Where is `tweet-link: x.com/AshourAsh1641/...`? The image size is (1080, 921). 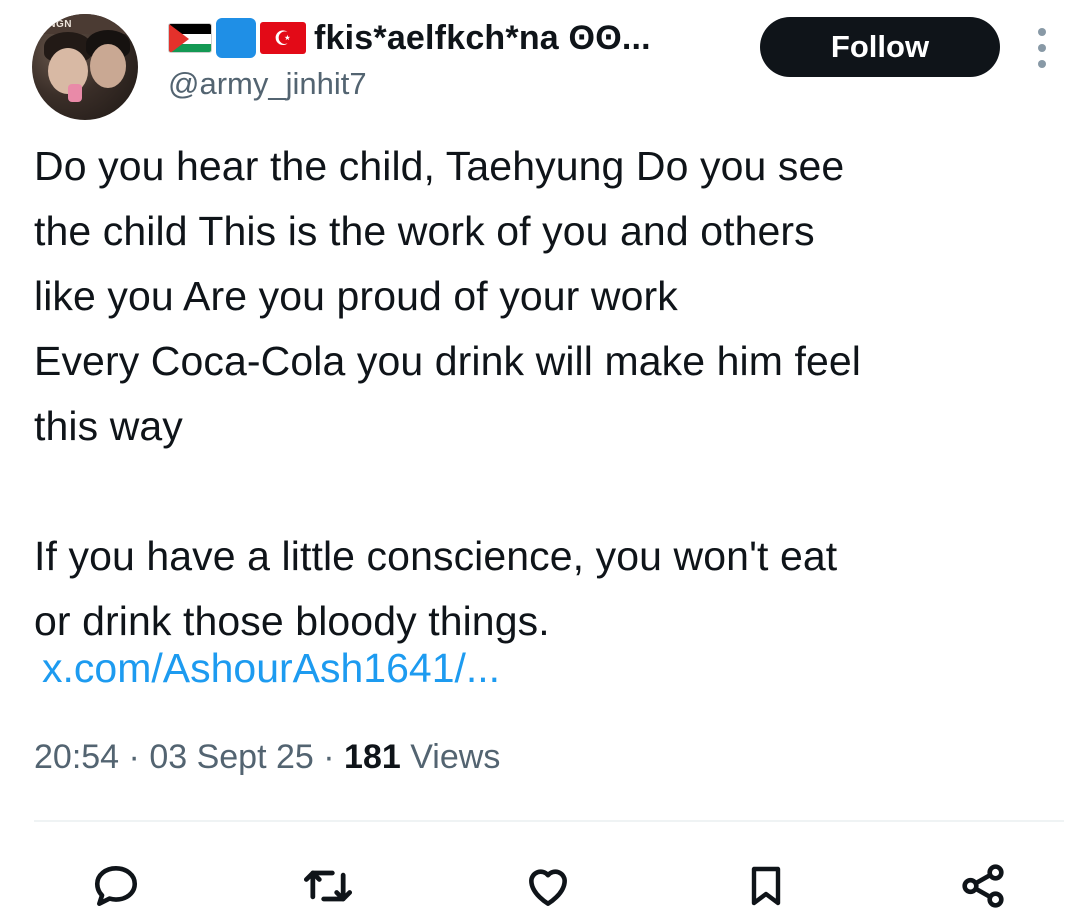
tweet-link: x.com/AshourAsh1641/... is located at coordinates (271, 668).